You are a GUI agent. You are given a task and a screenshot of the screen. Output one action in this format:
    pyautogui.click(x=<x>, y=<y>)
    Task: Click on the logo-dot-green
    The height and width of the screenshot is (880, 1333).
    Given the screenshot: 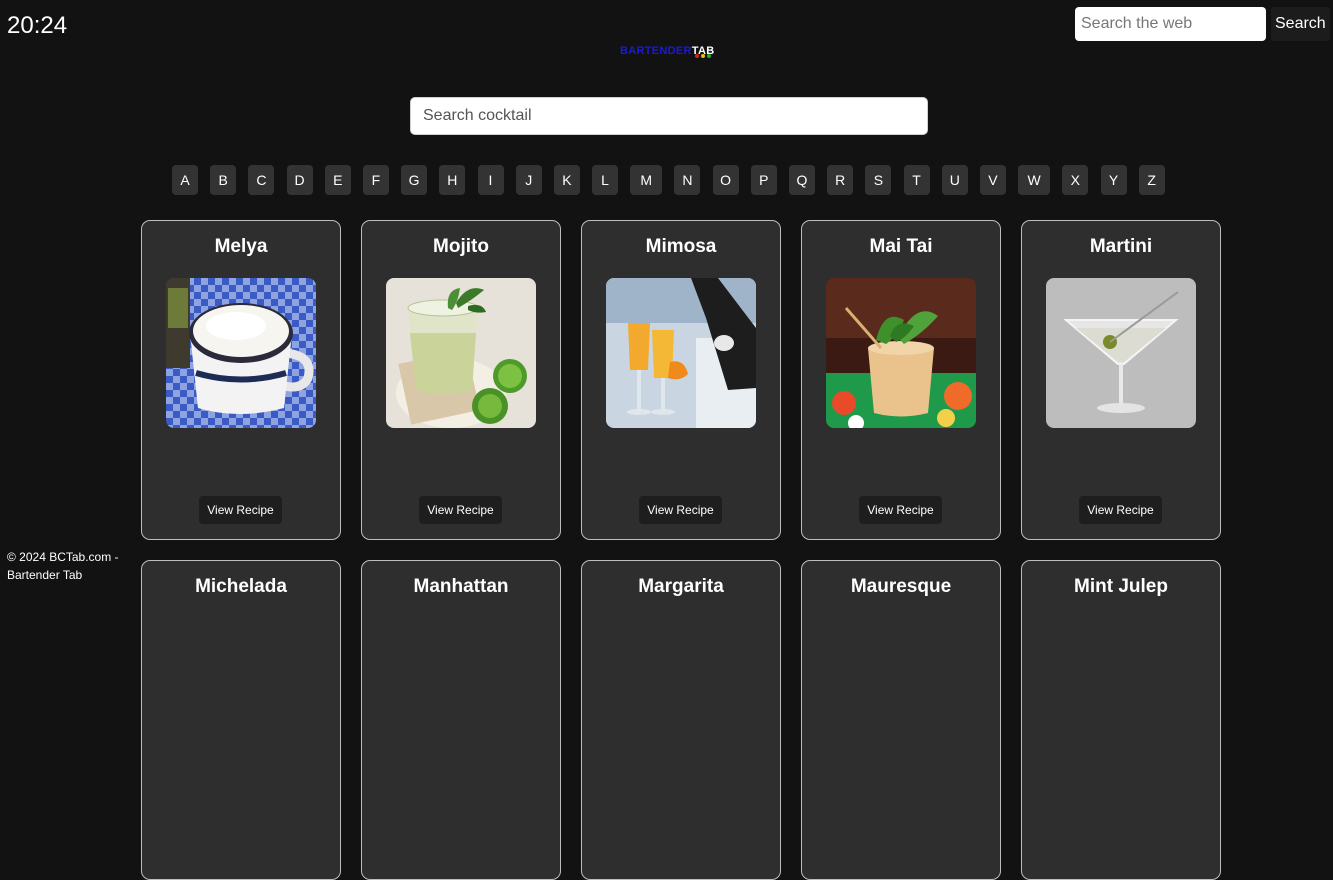 What is the action you would take?
    pyautogui.click(x=709, y=56)
    